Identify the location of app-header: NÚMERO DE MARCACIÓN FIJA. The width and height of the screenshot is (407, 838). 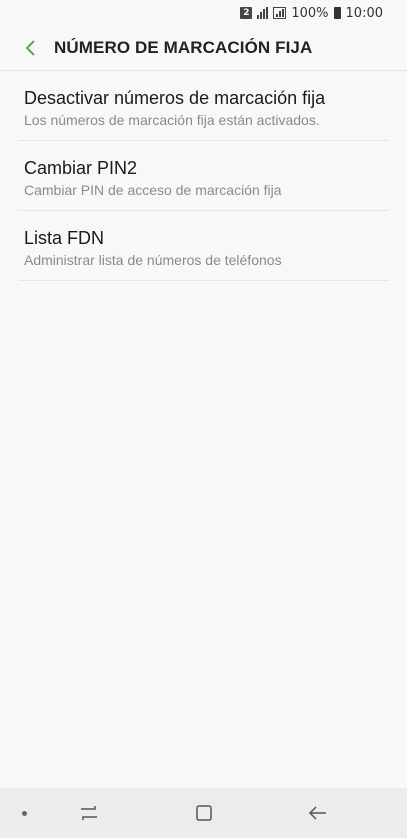
(203, 48).